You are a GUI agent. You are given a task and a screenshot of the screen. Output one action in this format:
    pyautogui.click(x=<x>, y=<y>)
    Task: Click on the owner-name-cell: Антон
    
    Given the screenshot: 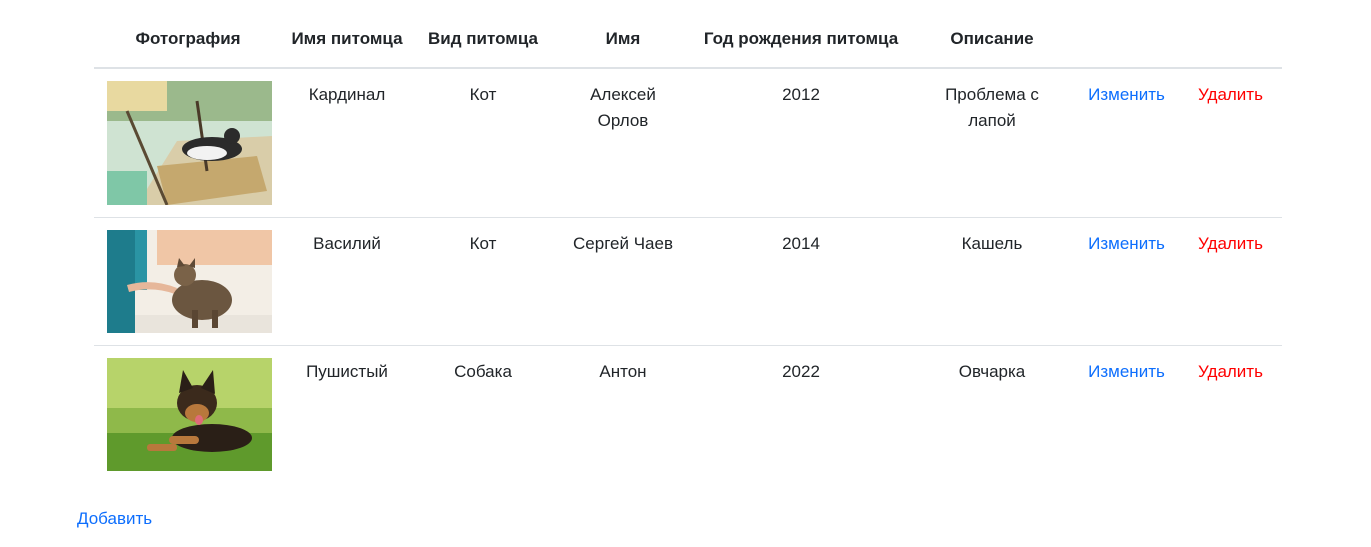 What is the action you would take?
    pyautogui.click(x=623, y=371)
    